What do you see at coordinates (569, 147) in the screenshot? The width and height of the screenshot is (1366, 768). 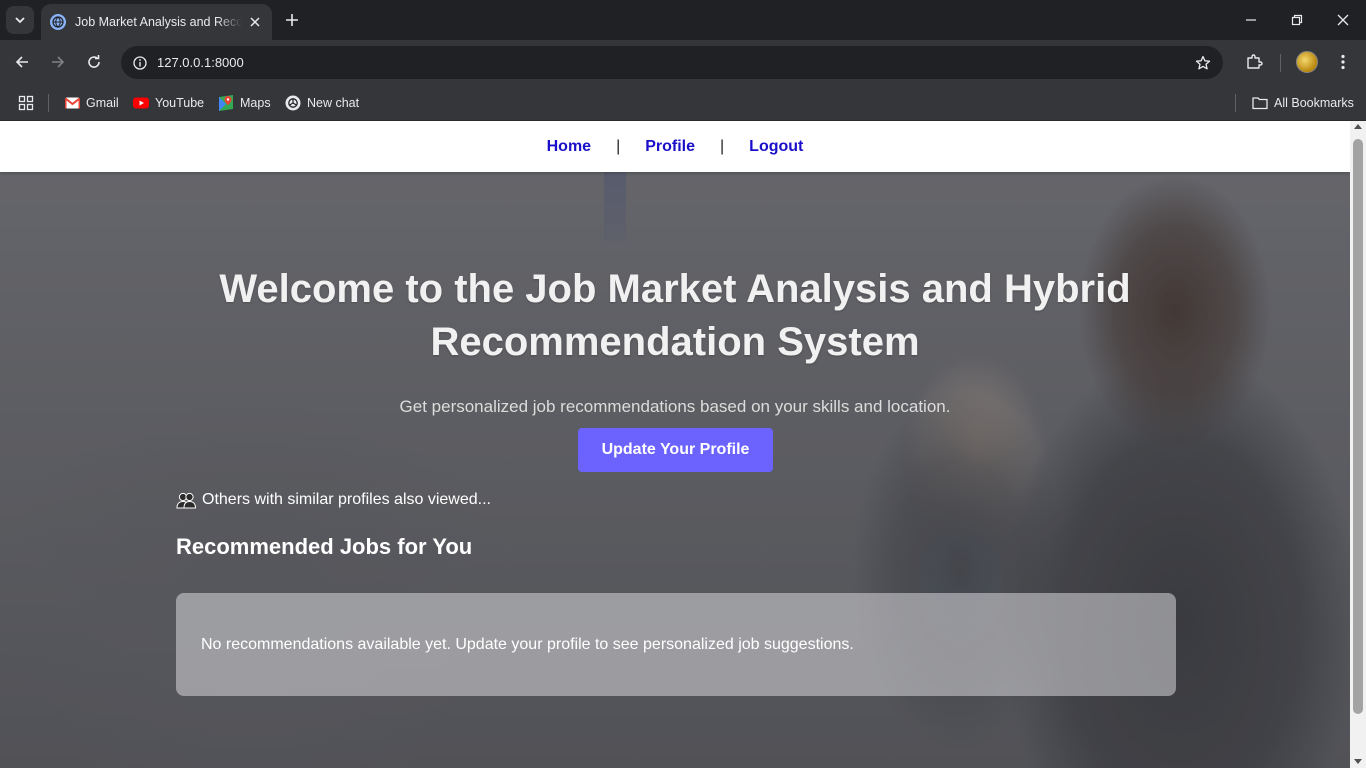 I see `nav-link-home: Home` at bounding box center [569, 147].